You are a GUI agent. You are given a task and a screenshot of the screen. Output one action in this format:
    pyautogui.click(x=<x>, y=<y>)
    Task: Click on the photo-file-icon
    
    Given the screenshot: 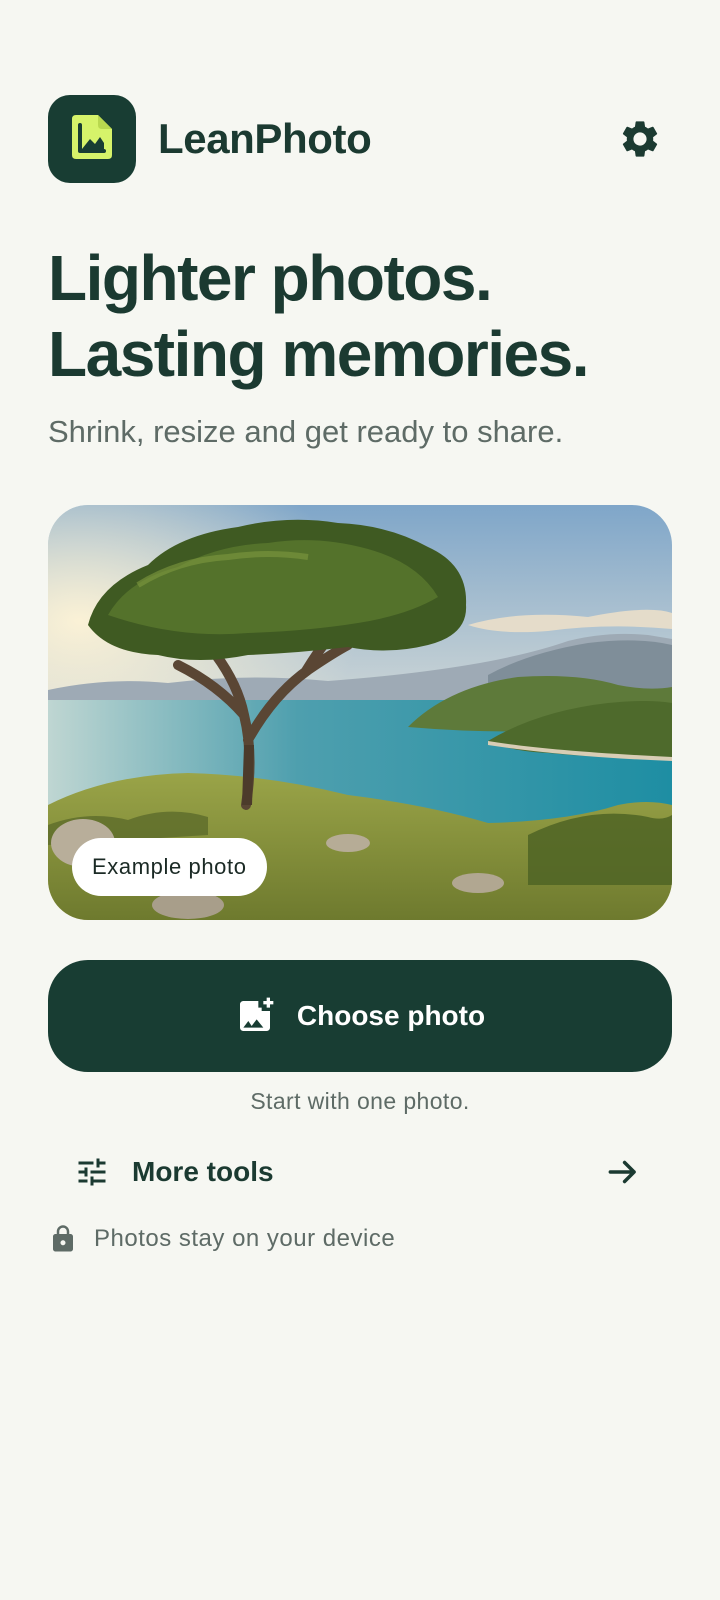 What is the action you would take?
    pyautogui.click(x=92, y=137)
    